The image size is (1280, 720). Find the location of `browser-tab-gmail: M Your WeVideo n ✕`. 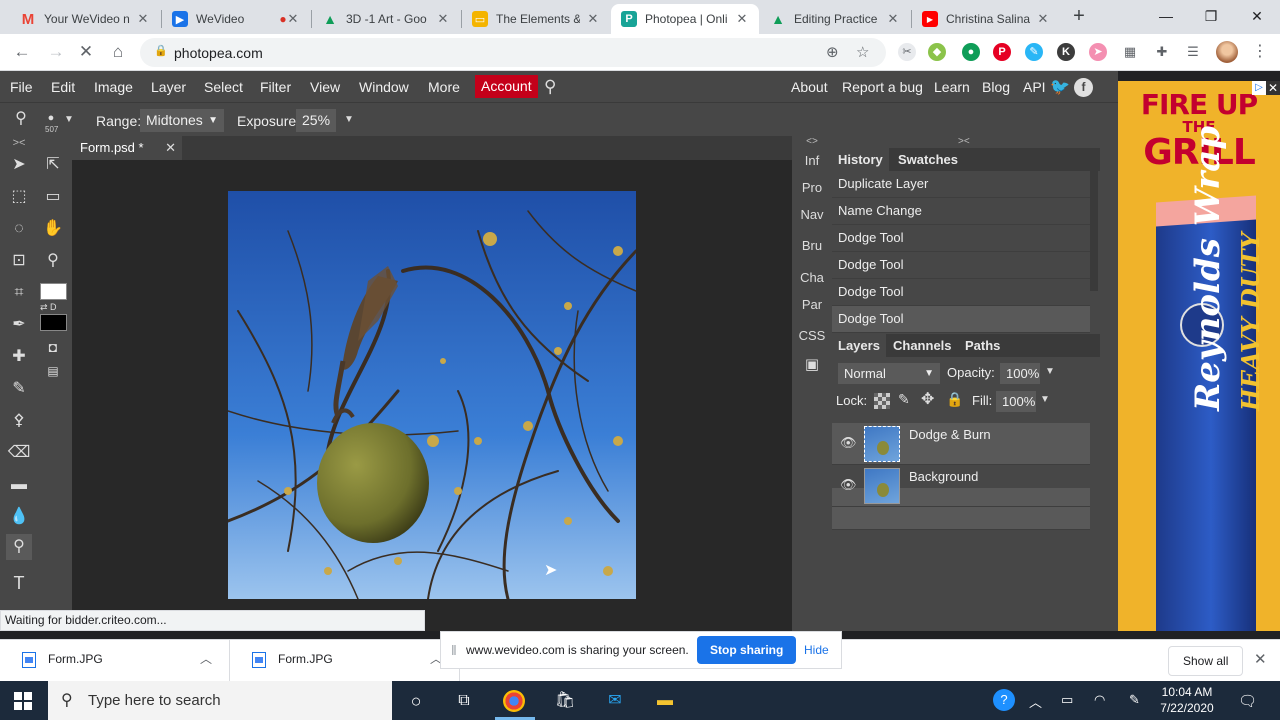

browser-tab-gmail: M Your WeVideo n ✕ is located at coordinates (85, 19).